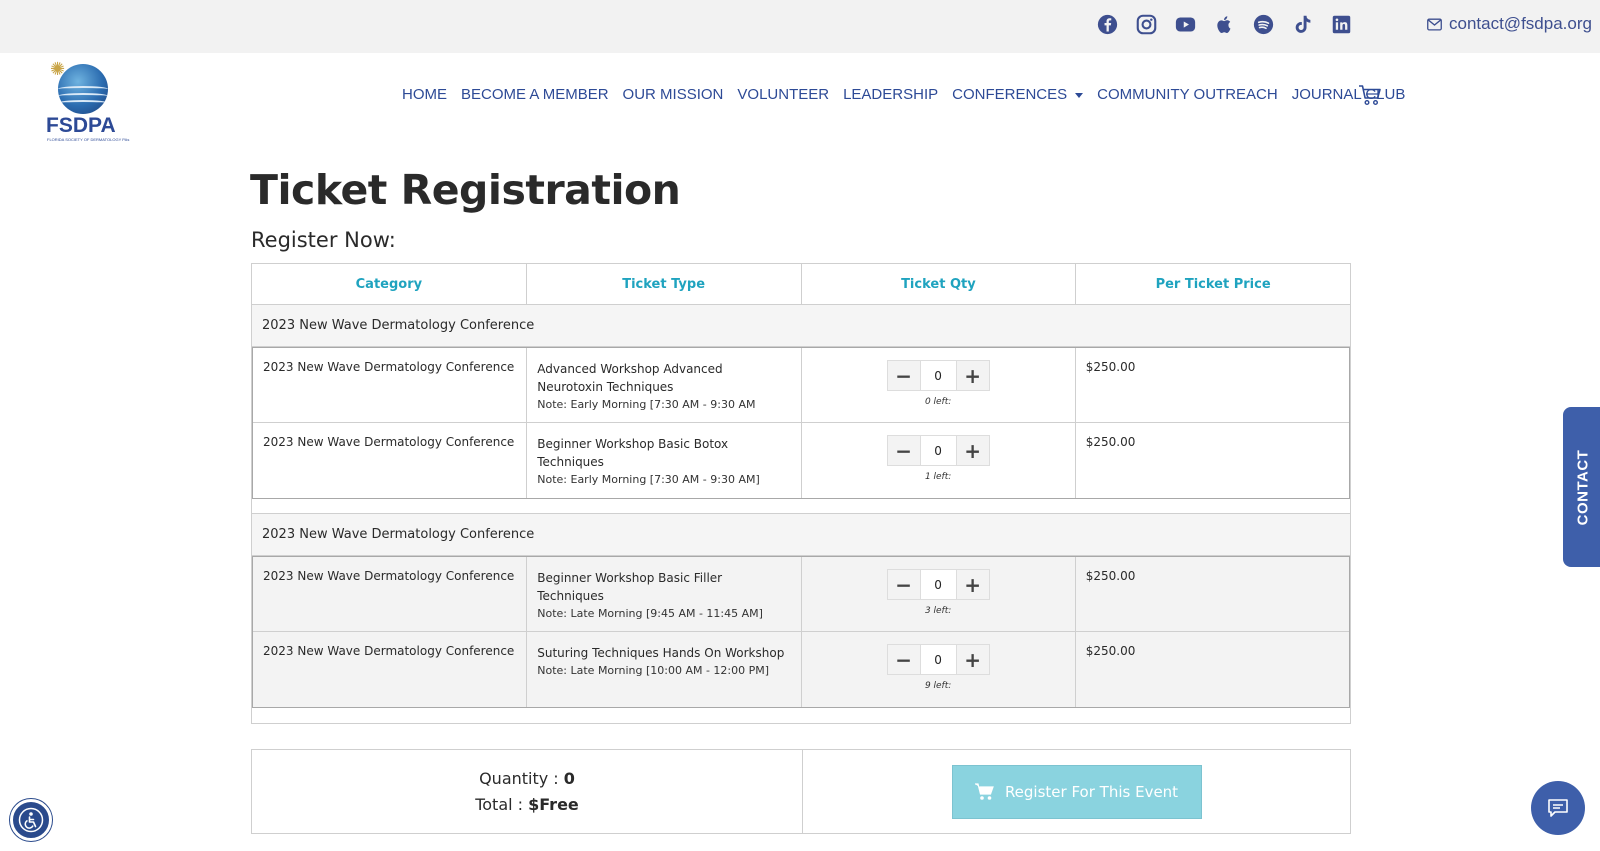 The image size is (1600, 851). What do you see at coordinates (938, 611) in the screenshot?
I see `tickets-left: 3 left:` at bounding box center [938, 611].